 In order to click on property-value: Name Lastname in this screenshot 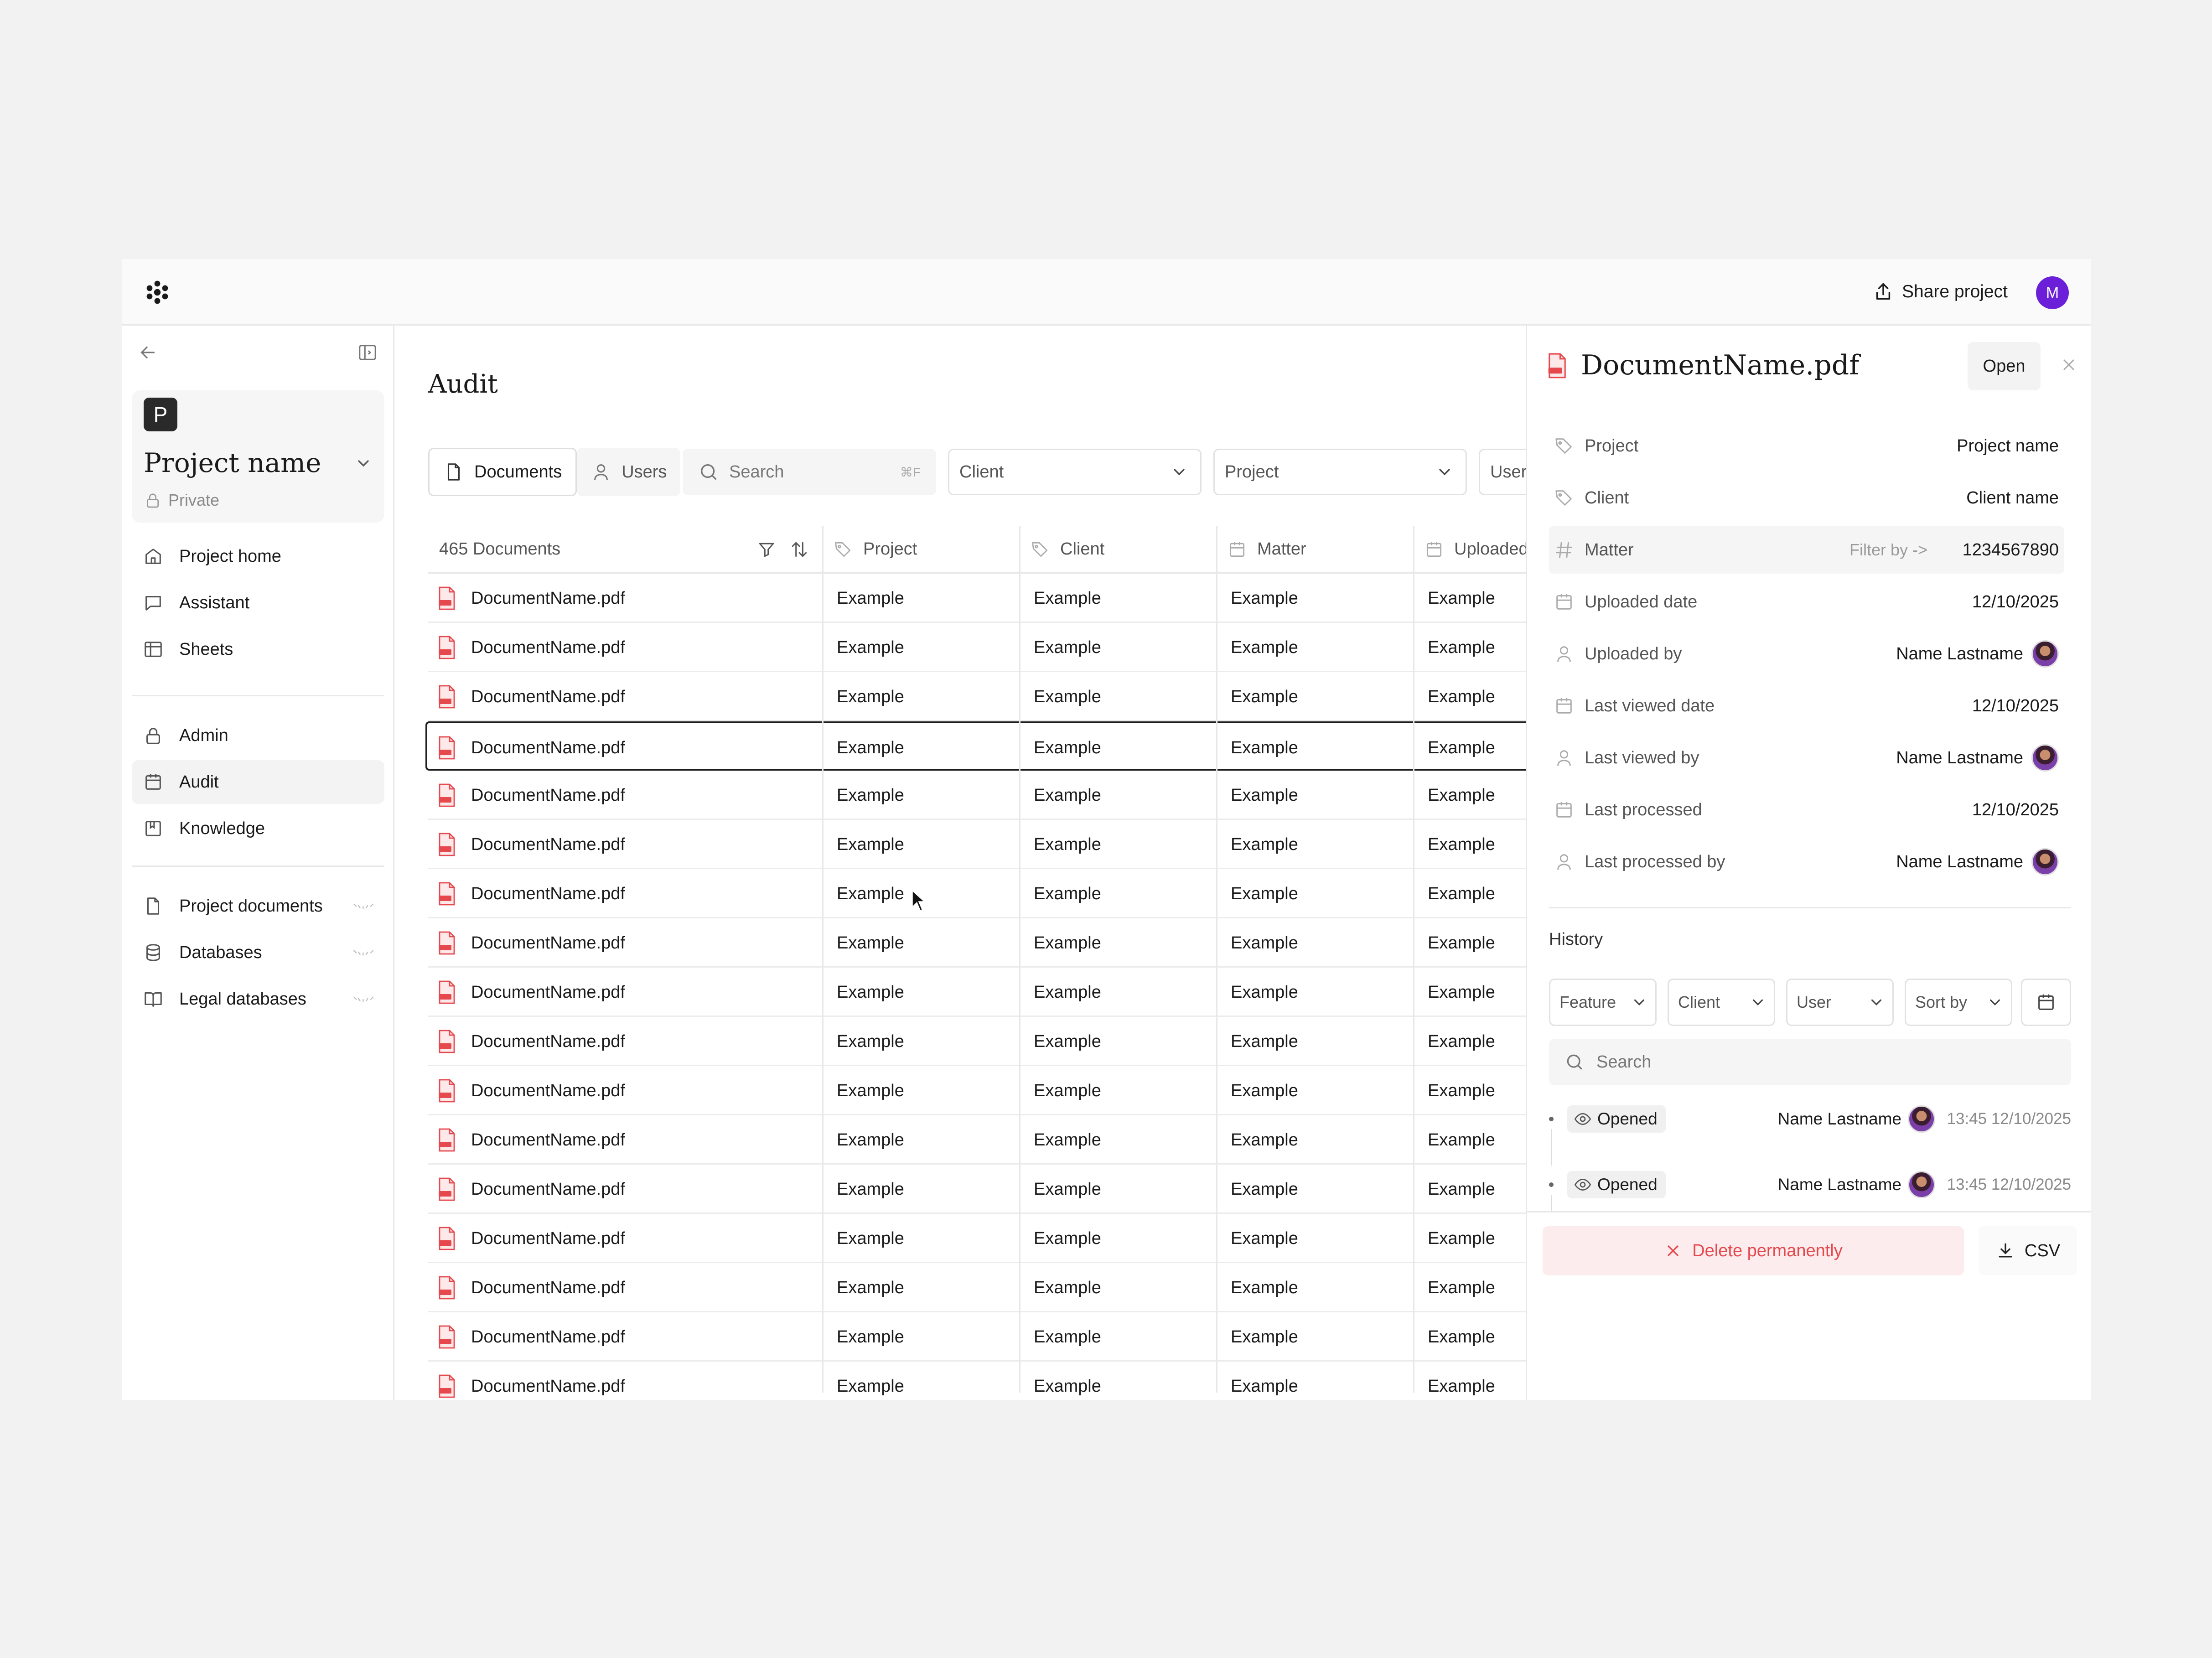, I will do `click(1960, 758)`.